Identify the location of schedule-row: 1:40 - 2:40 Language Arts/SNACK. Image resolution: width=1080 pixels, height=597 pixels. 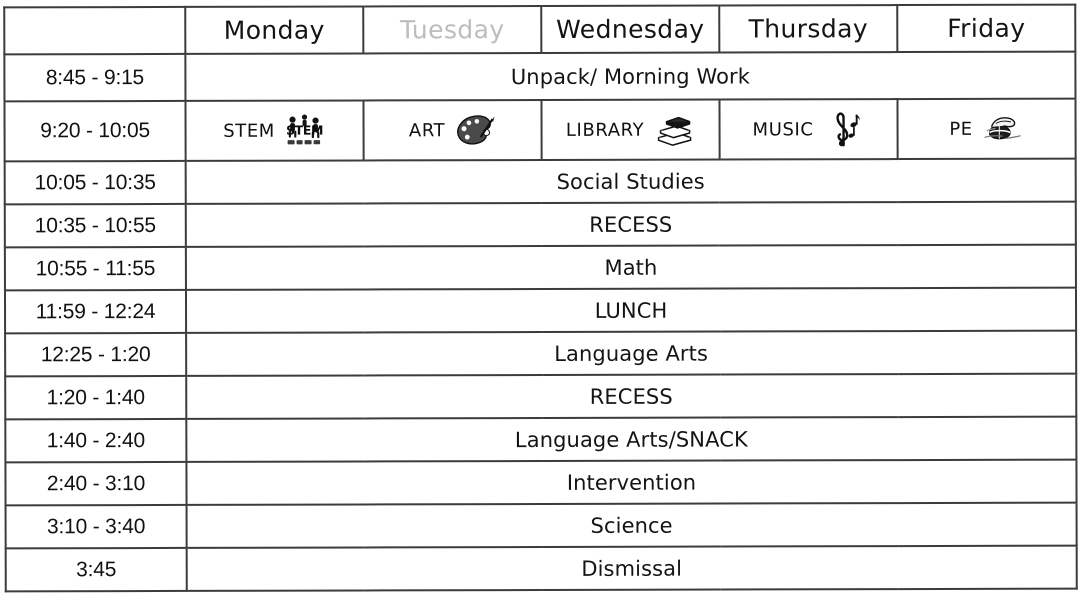
(541, 439).